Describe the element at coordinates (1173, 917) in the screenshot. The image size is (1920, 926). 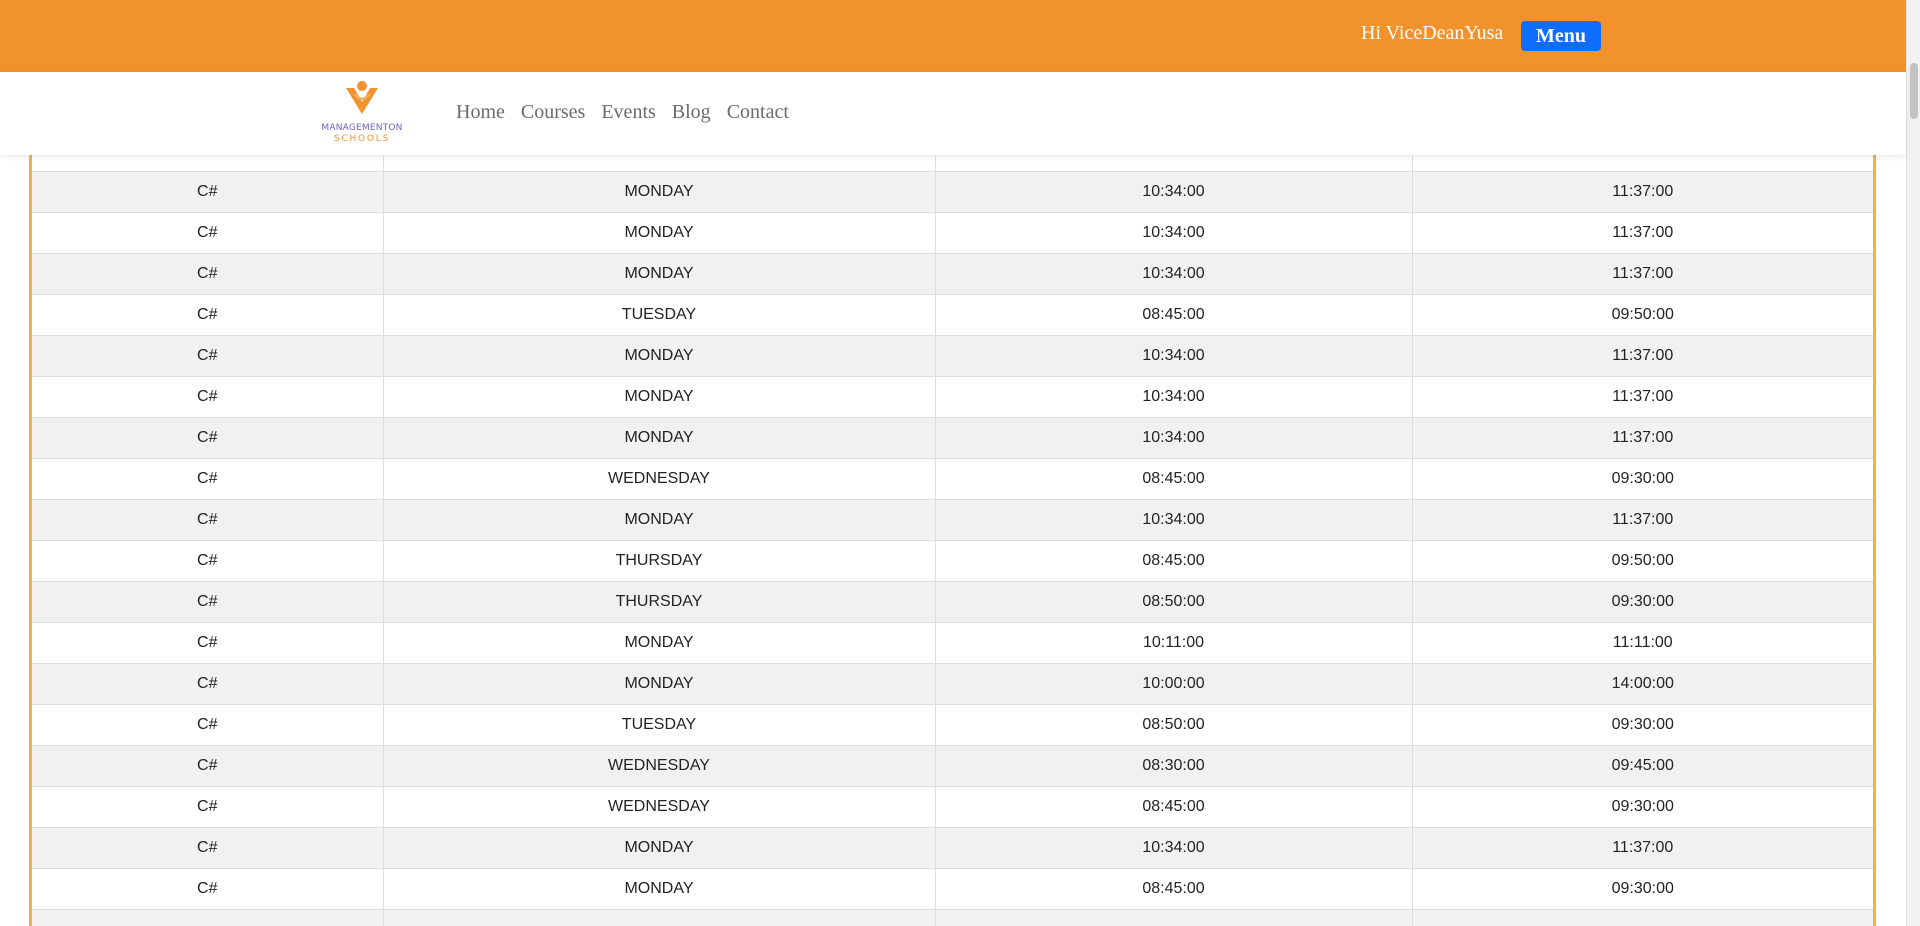
I see `start-time-cell` at that location.